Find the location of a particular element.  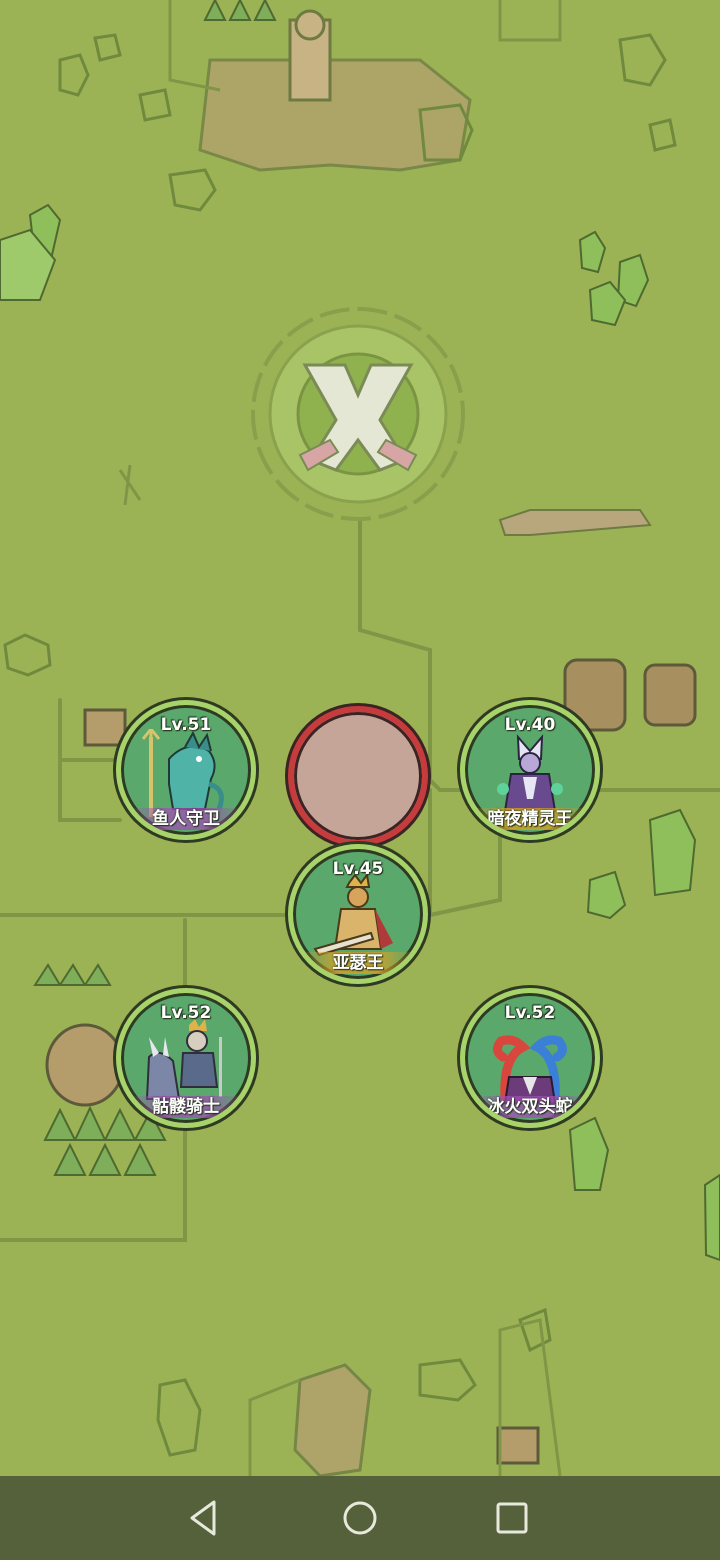

boss-name: 鱼人守卫 is located at coordinates (186, 819).